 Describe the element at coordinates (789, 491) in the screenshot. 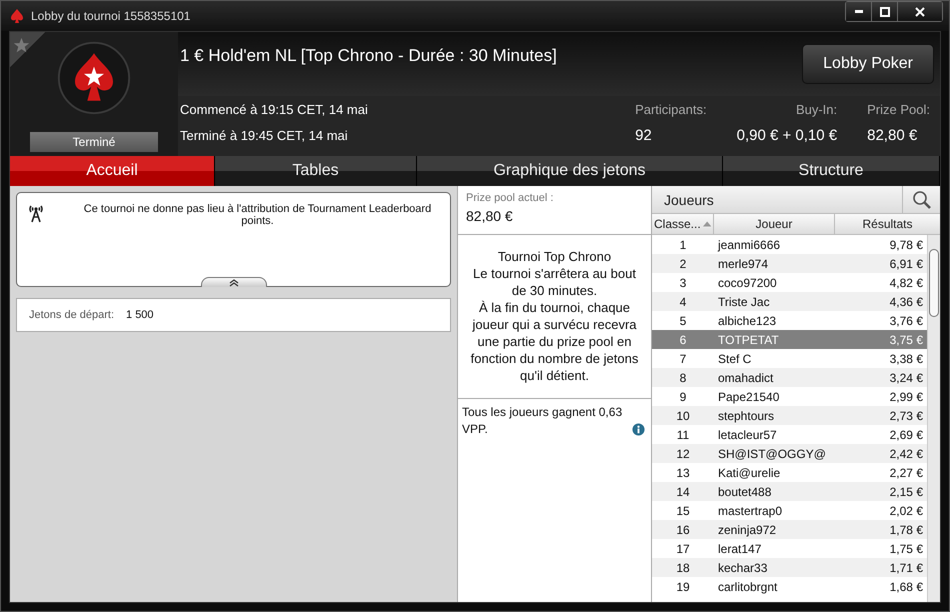

I see `player-row: 14 boutet488 2,15 €` at that location.